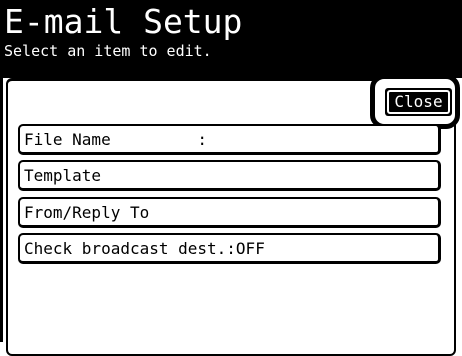 This screenshot has width=462, height=356. What do you see at coordinates (116, 139) in the screenshot?
I see `menu-item-label: File Name :` at bounding box center [116, 139].